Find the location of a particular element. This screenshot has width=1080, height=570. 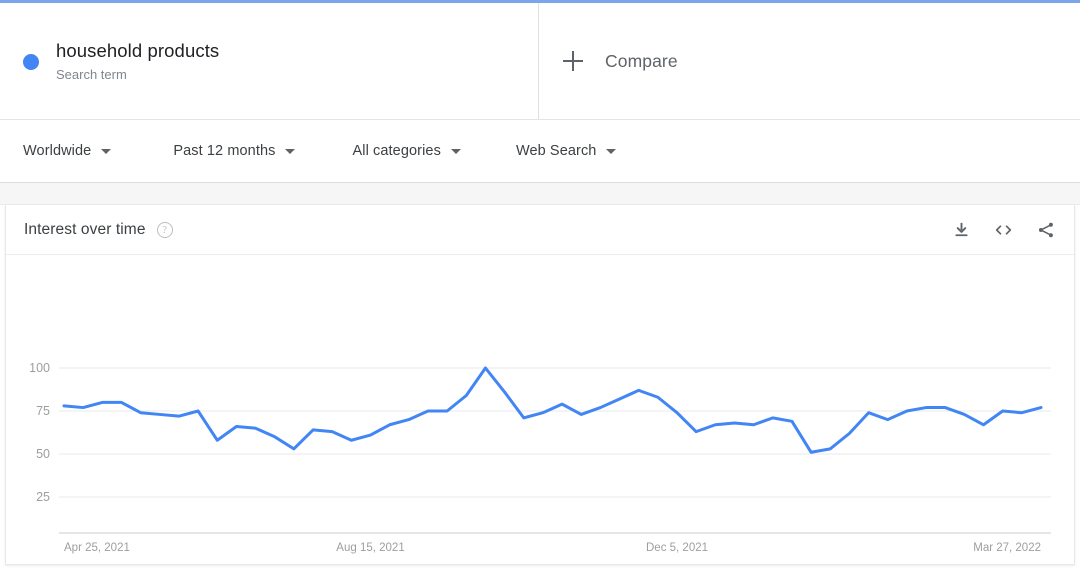

y-axis-tick-label: 100 is located at coordinates (39, 368).